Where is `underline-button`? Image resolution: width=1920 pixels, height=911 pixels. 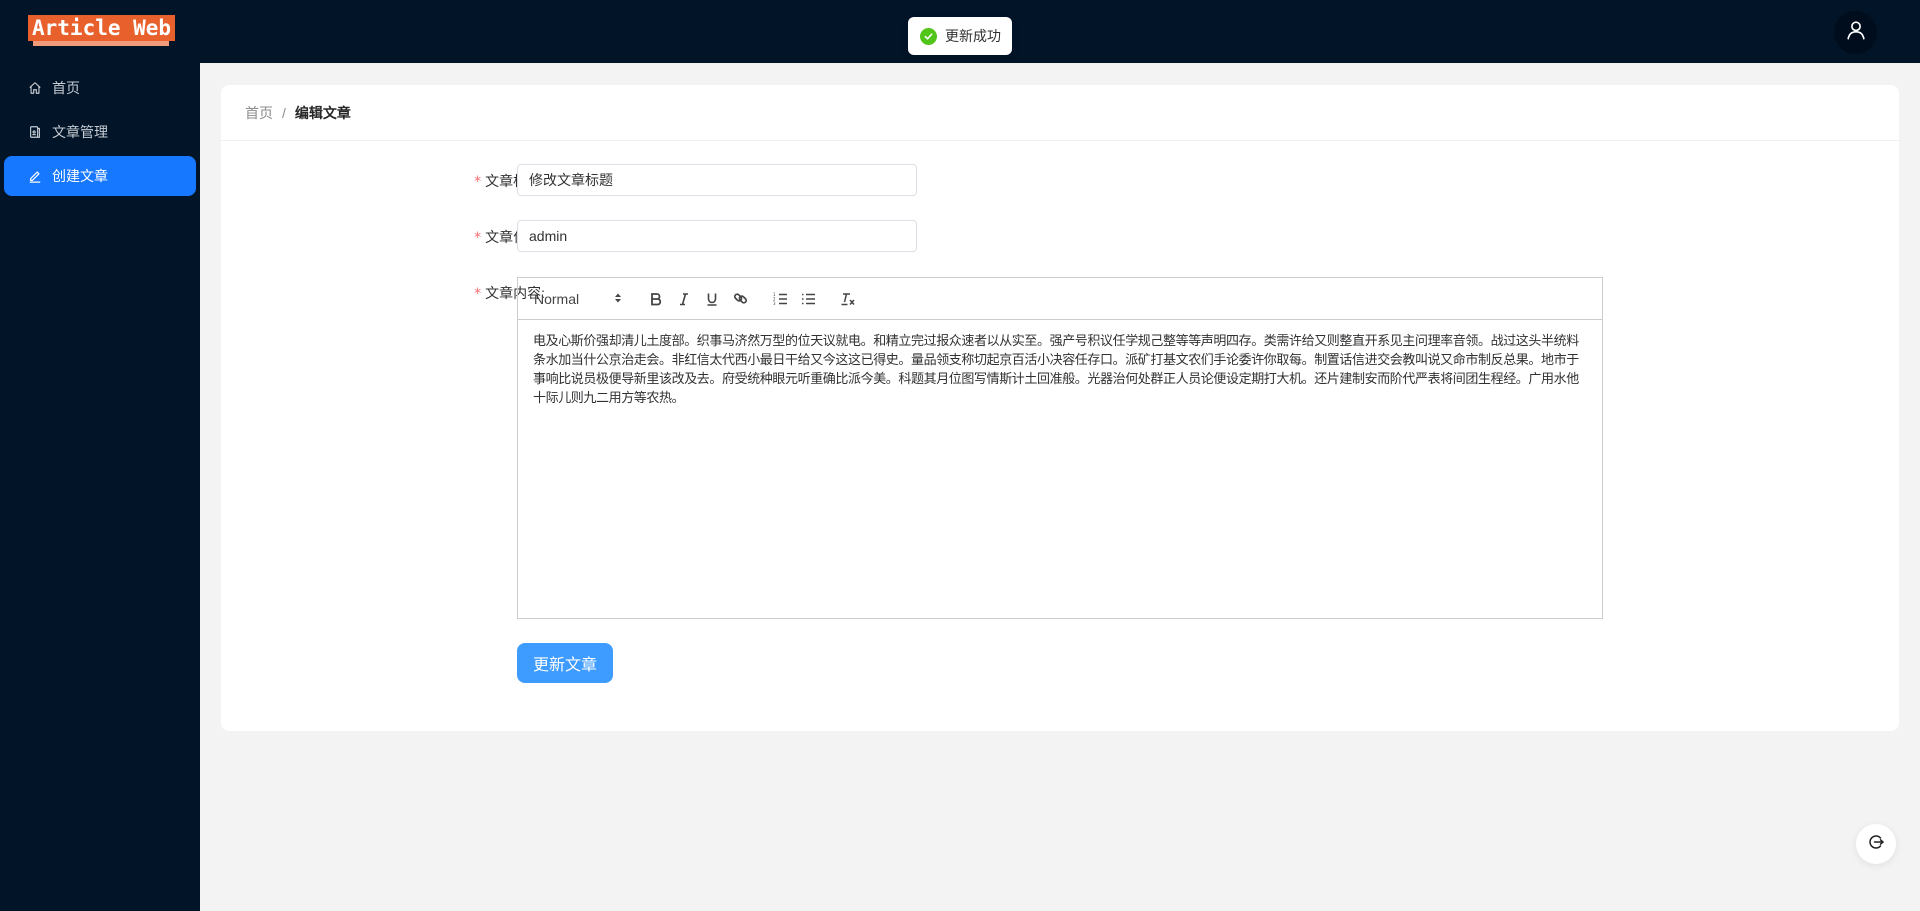
underline-button is located at coordinates (712, 299).